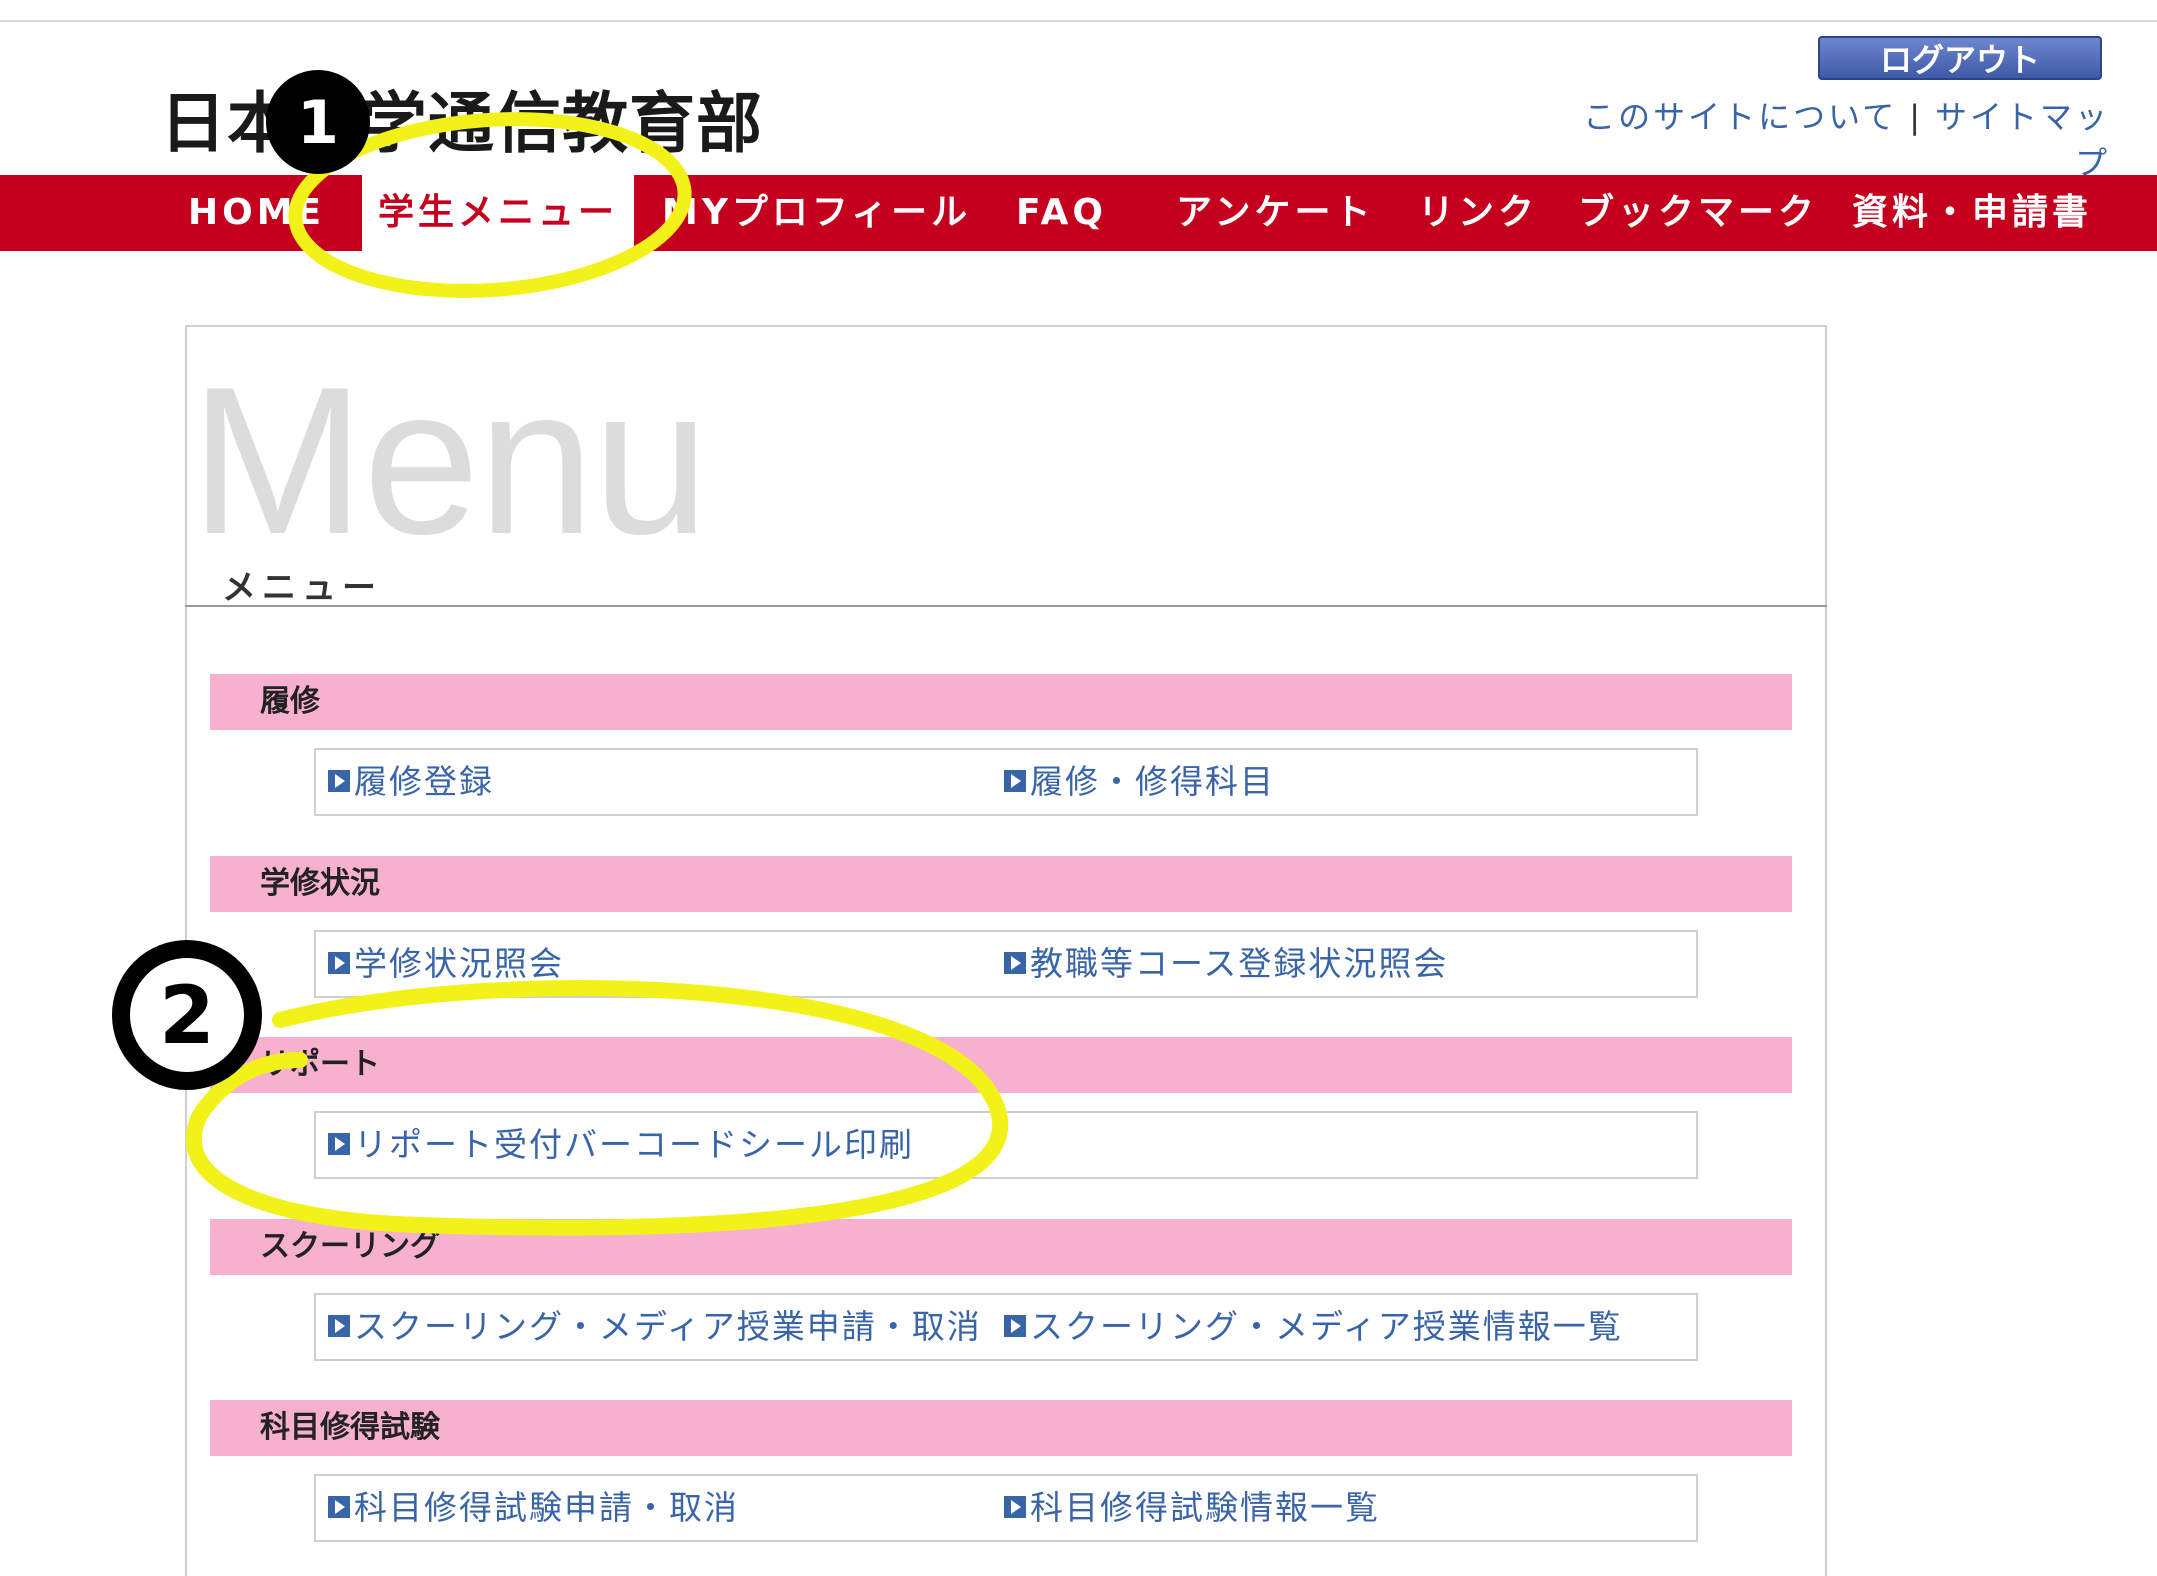  What do you see at coordinates (498, 213) in the screenshot?
I see `nav-student-menu: 学生メニュー` at bounding box center [498, 213].